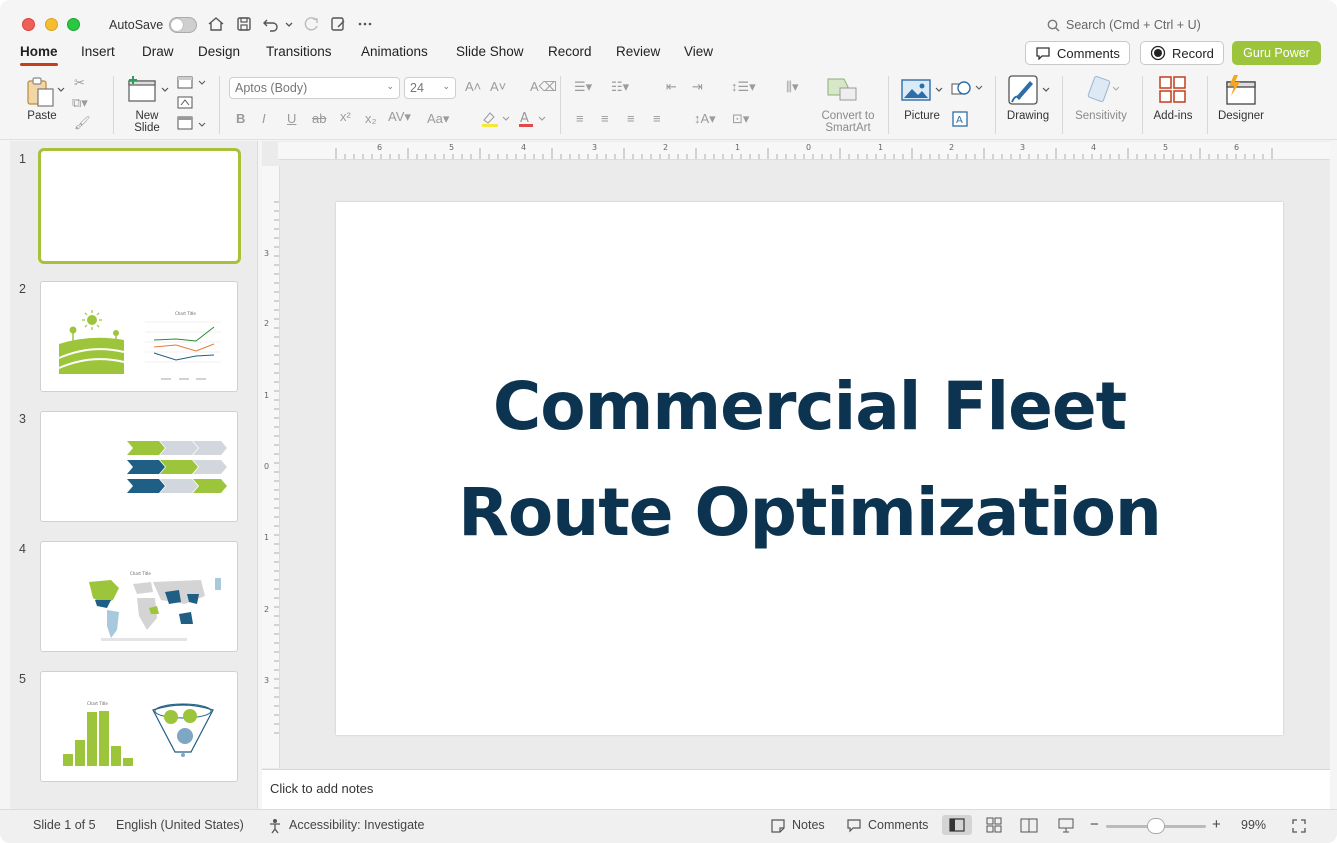 The image size is (1337, 843). What do you see at coordinates (73, 24) in the screenshot?
I see `maximize-window-button` at bounding box center [73, 24].